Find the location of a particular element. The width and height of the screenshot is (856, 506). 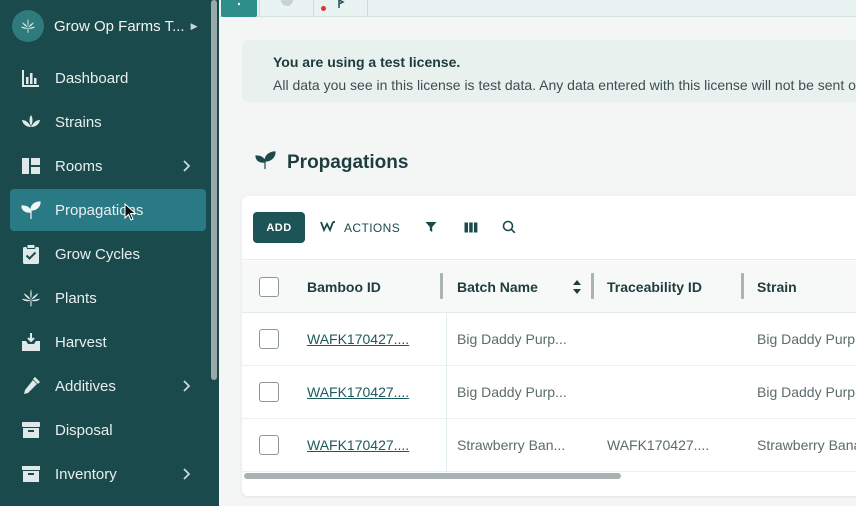

bar-chart-icon is located at coordinates (31, 78).